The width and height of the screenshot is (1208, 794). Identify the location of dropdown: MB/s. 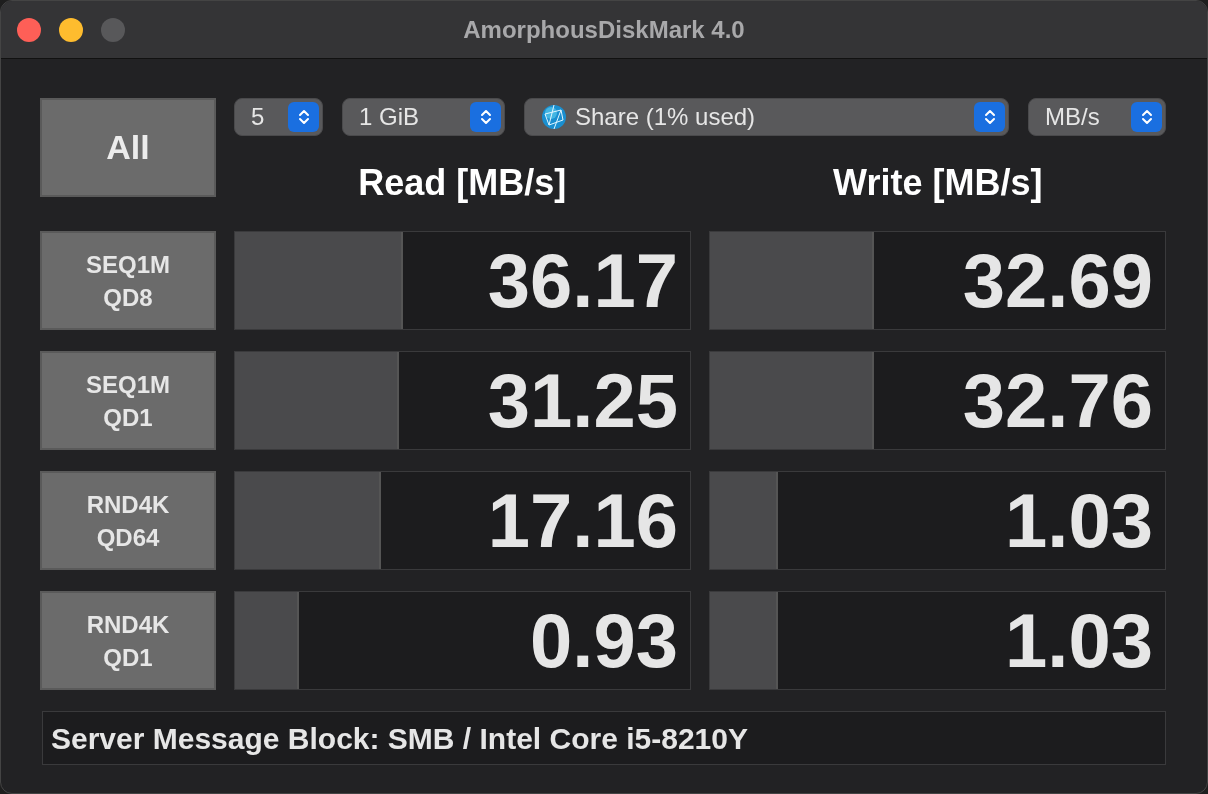
(1097, 117).